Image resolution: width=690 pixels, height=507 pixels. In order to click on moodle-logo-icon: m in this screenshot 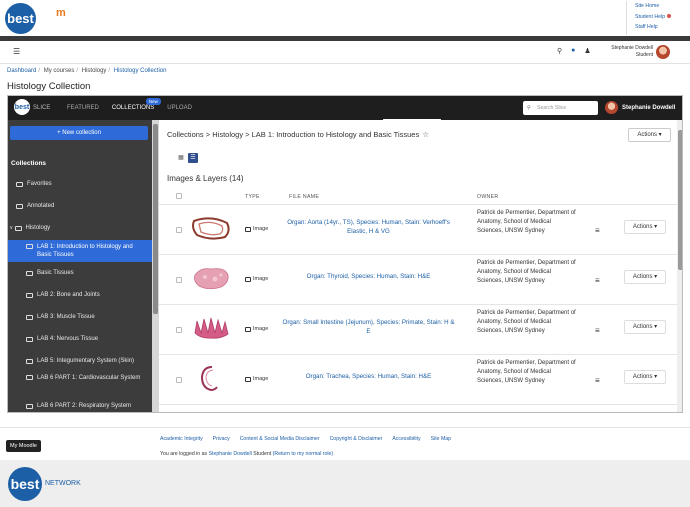, I will do `click(61, 13)`.